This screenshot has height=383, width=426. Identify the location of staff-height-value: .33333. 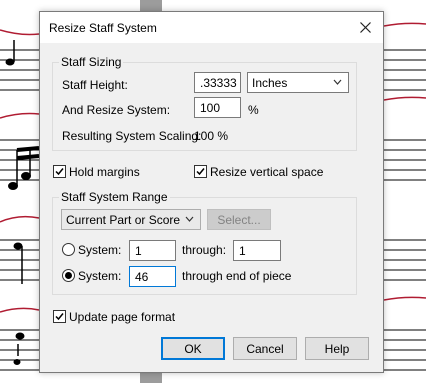
(218, 83).